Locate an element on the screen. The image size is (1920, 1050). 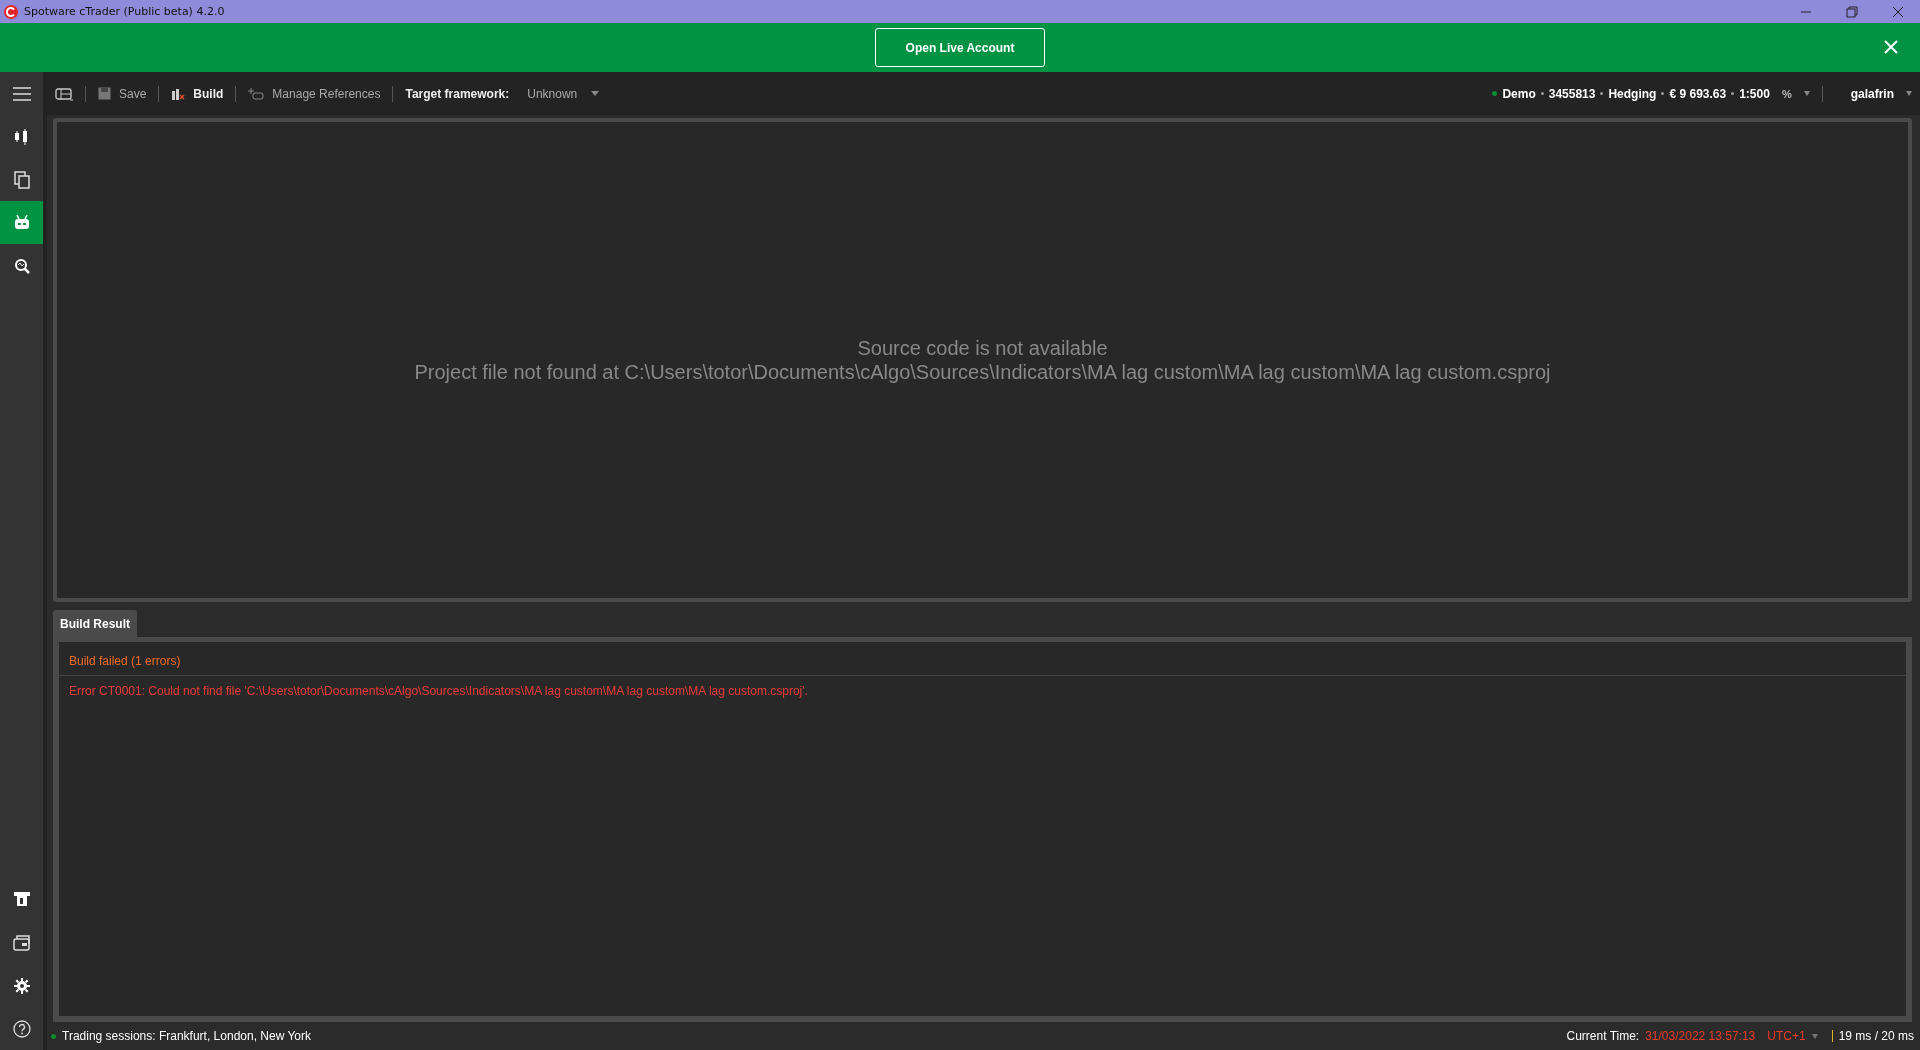
window-title: Spotware cTrader (Public beta) 4.2.0 is located at coordinates (124, 11).